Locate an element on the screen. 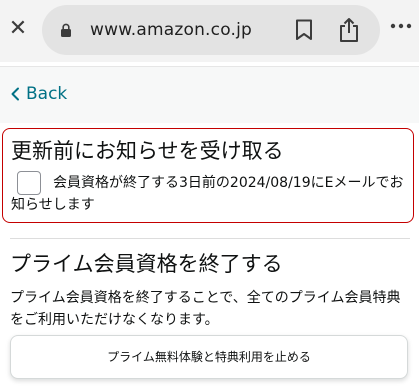  address-bar: www.amazon.co.jp is located at coordinates (211, 30).